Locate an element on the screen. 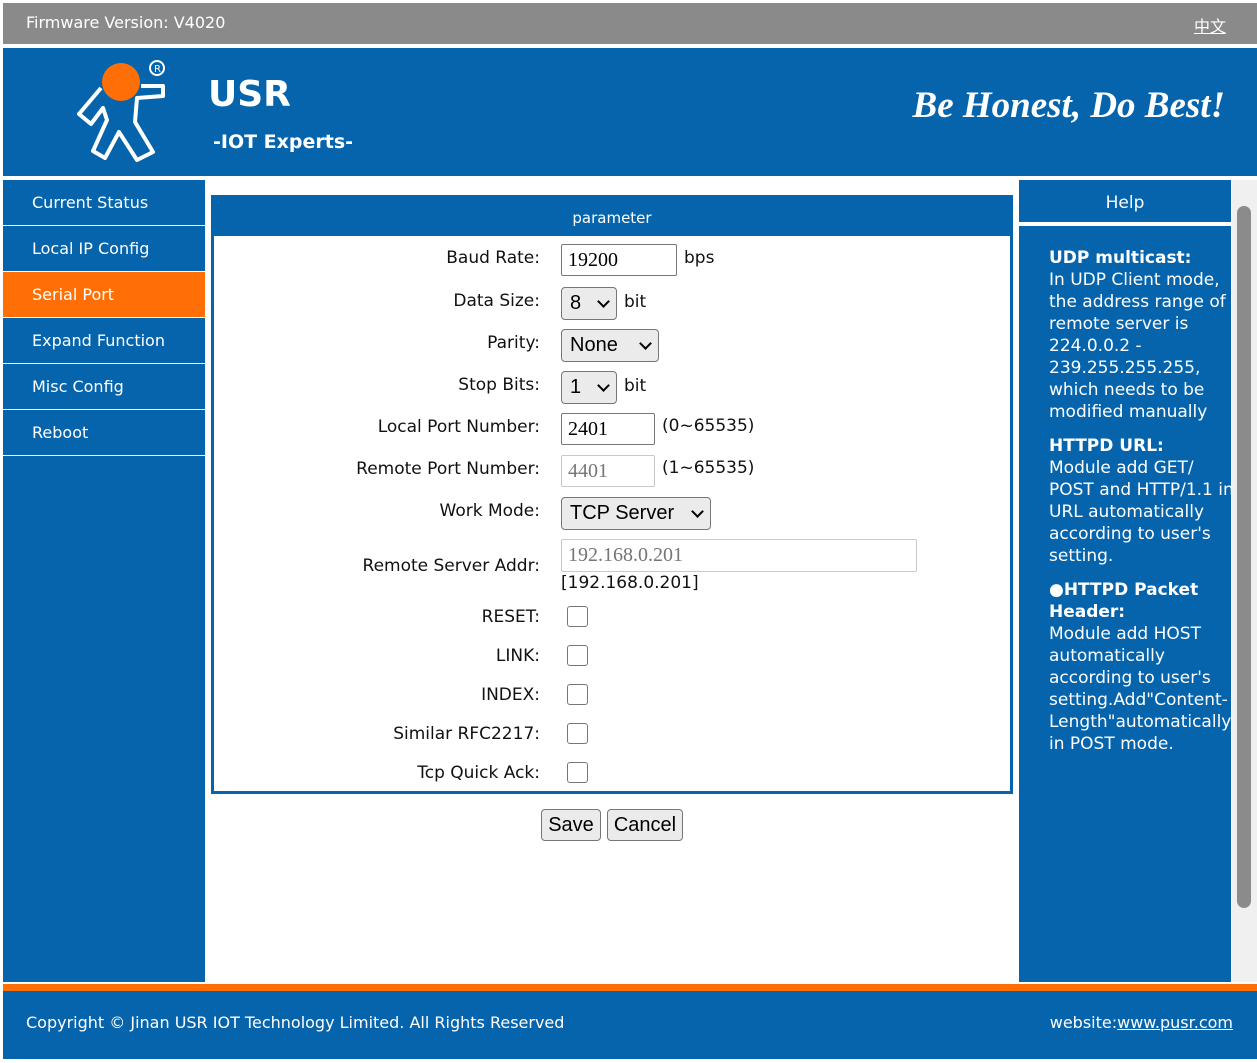  tcp-quick-ack-checkbox is located at coordinates (577, 772).